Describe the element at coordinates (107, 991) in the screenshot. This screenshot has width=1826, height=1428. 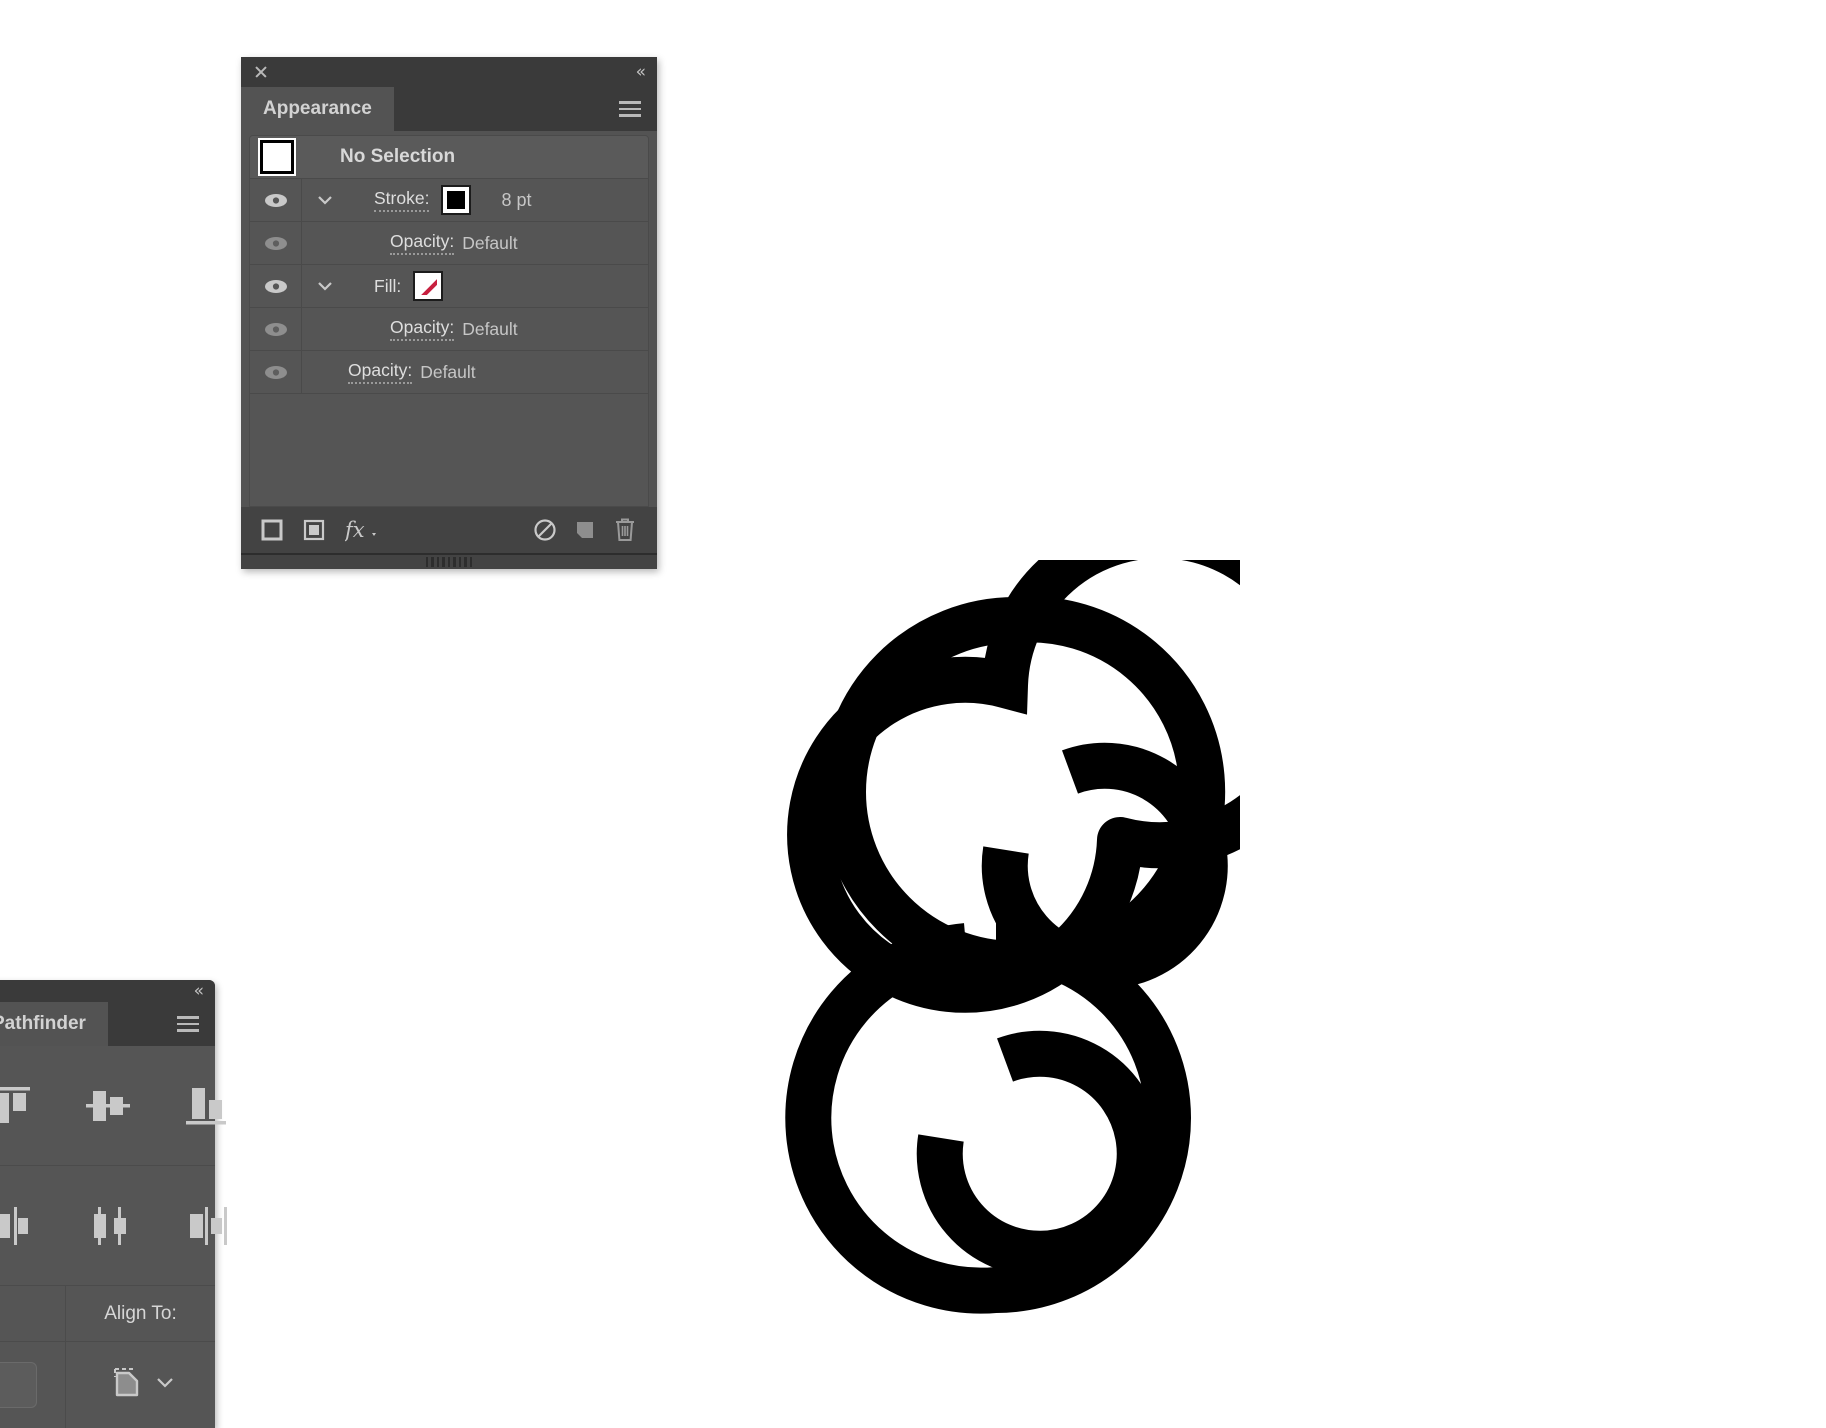
I see `pathfinder-panel-titlebar: «` at that location.